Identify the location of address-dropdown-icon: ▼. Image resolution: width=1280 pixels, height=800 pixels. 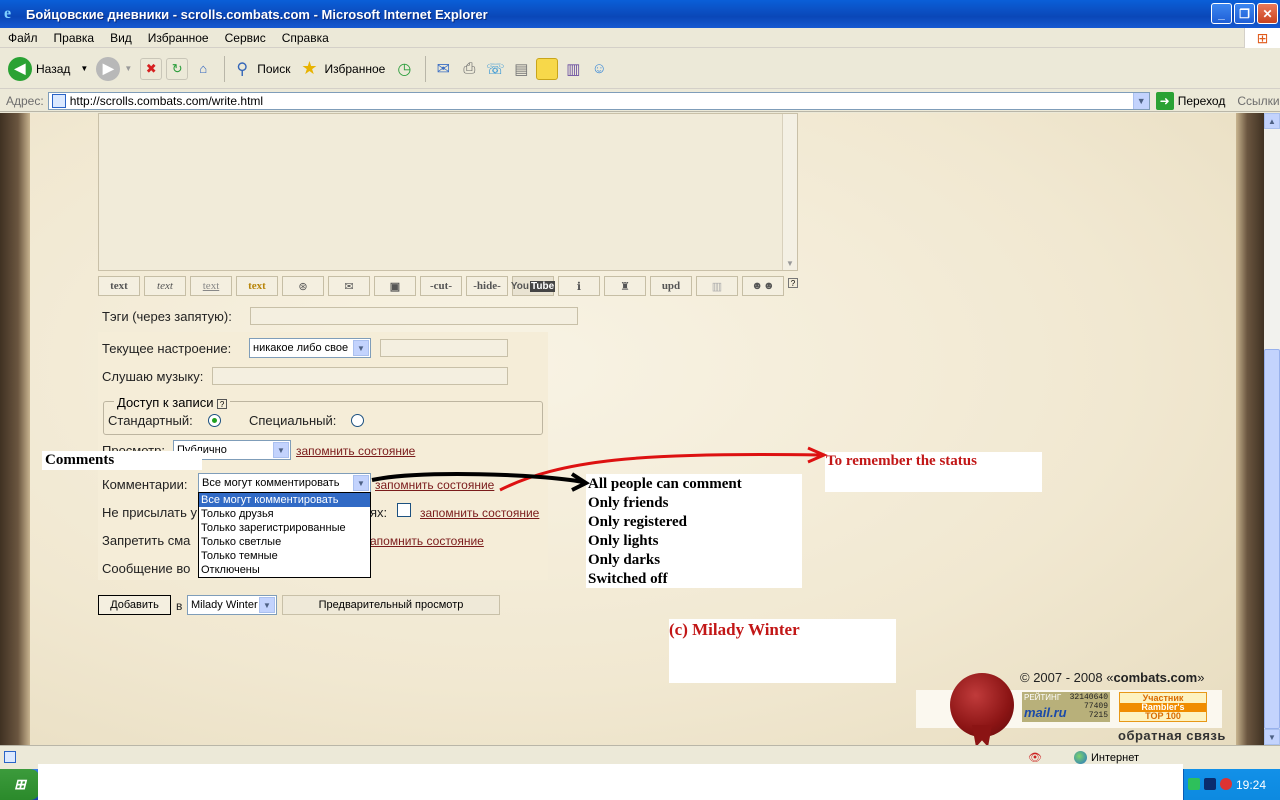
(1140, 100).